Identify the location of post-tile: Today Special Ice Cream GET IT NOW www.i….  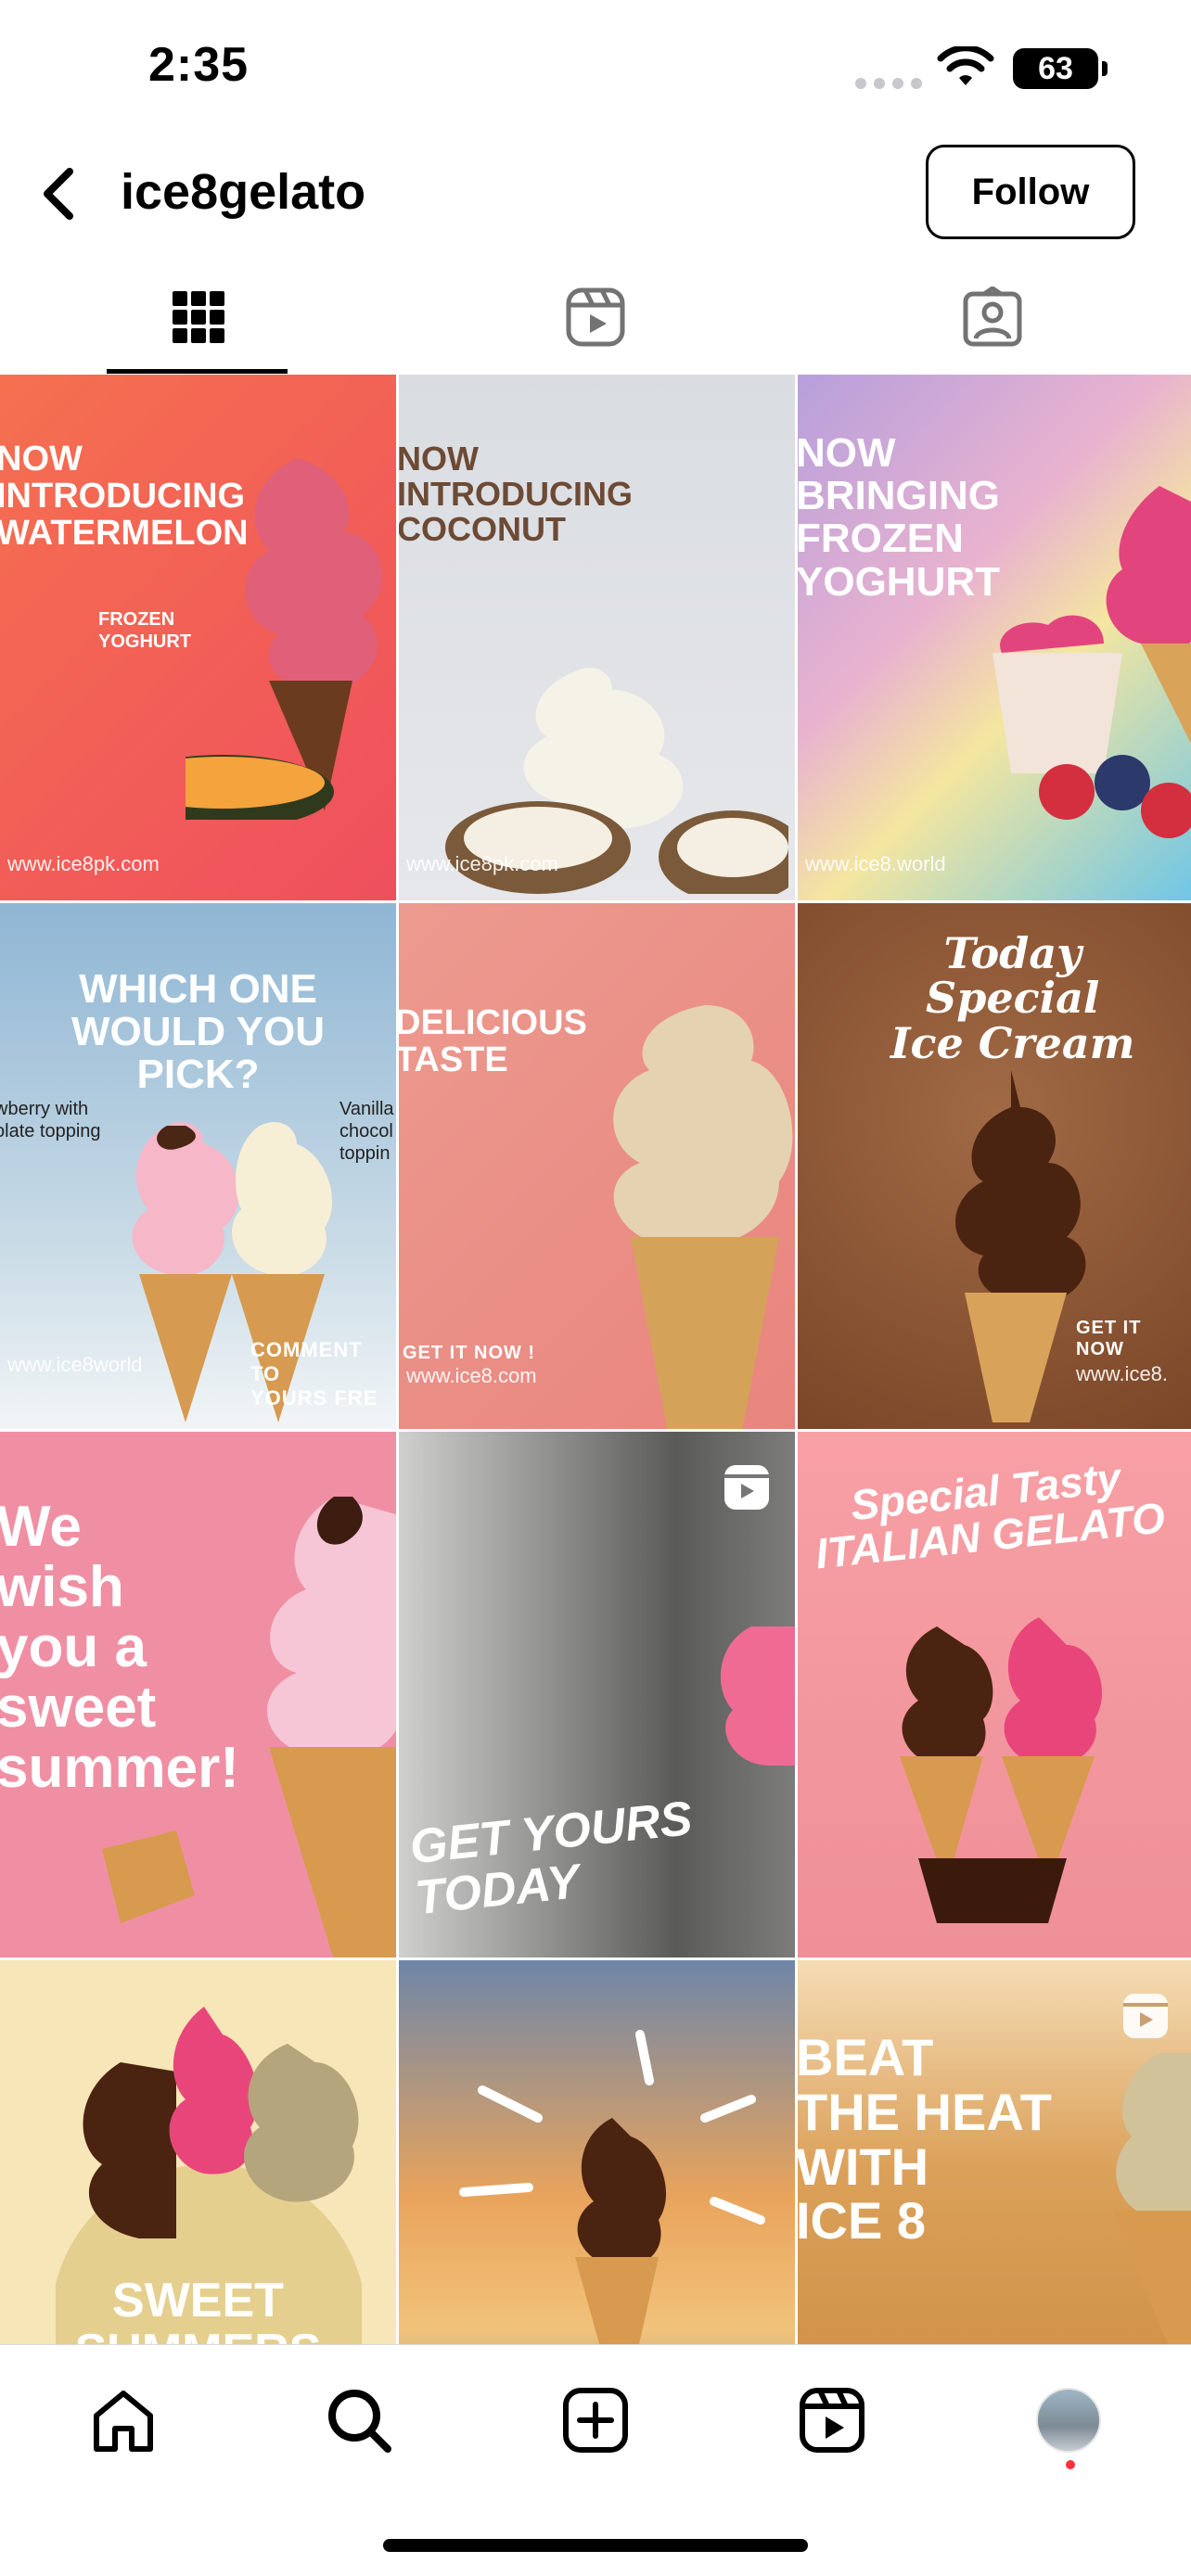
(995, 1166).